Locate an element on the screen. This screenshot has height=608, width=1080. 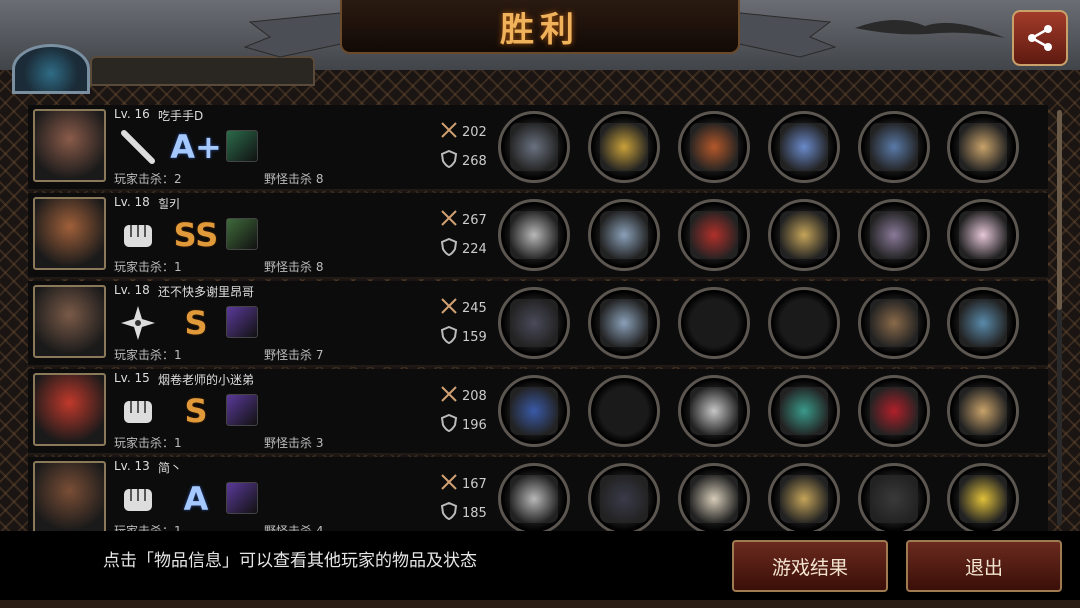
white-armor-icon is located at coordinates (714, 499).